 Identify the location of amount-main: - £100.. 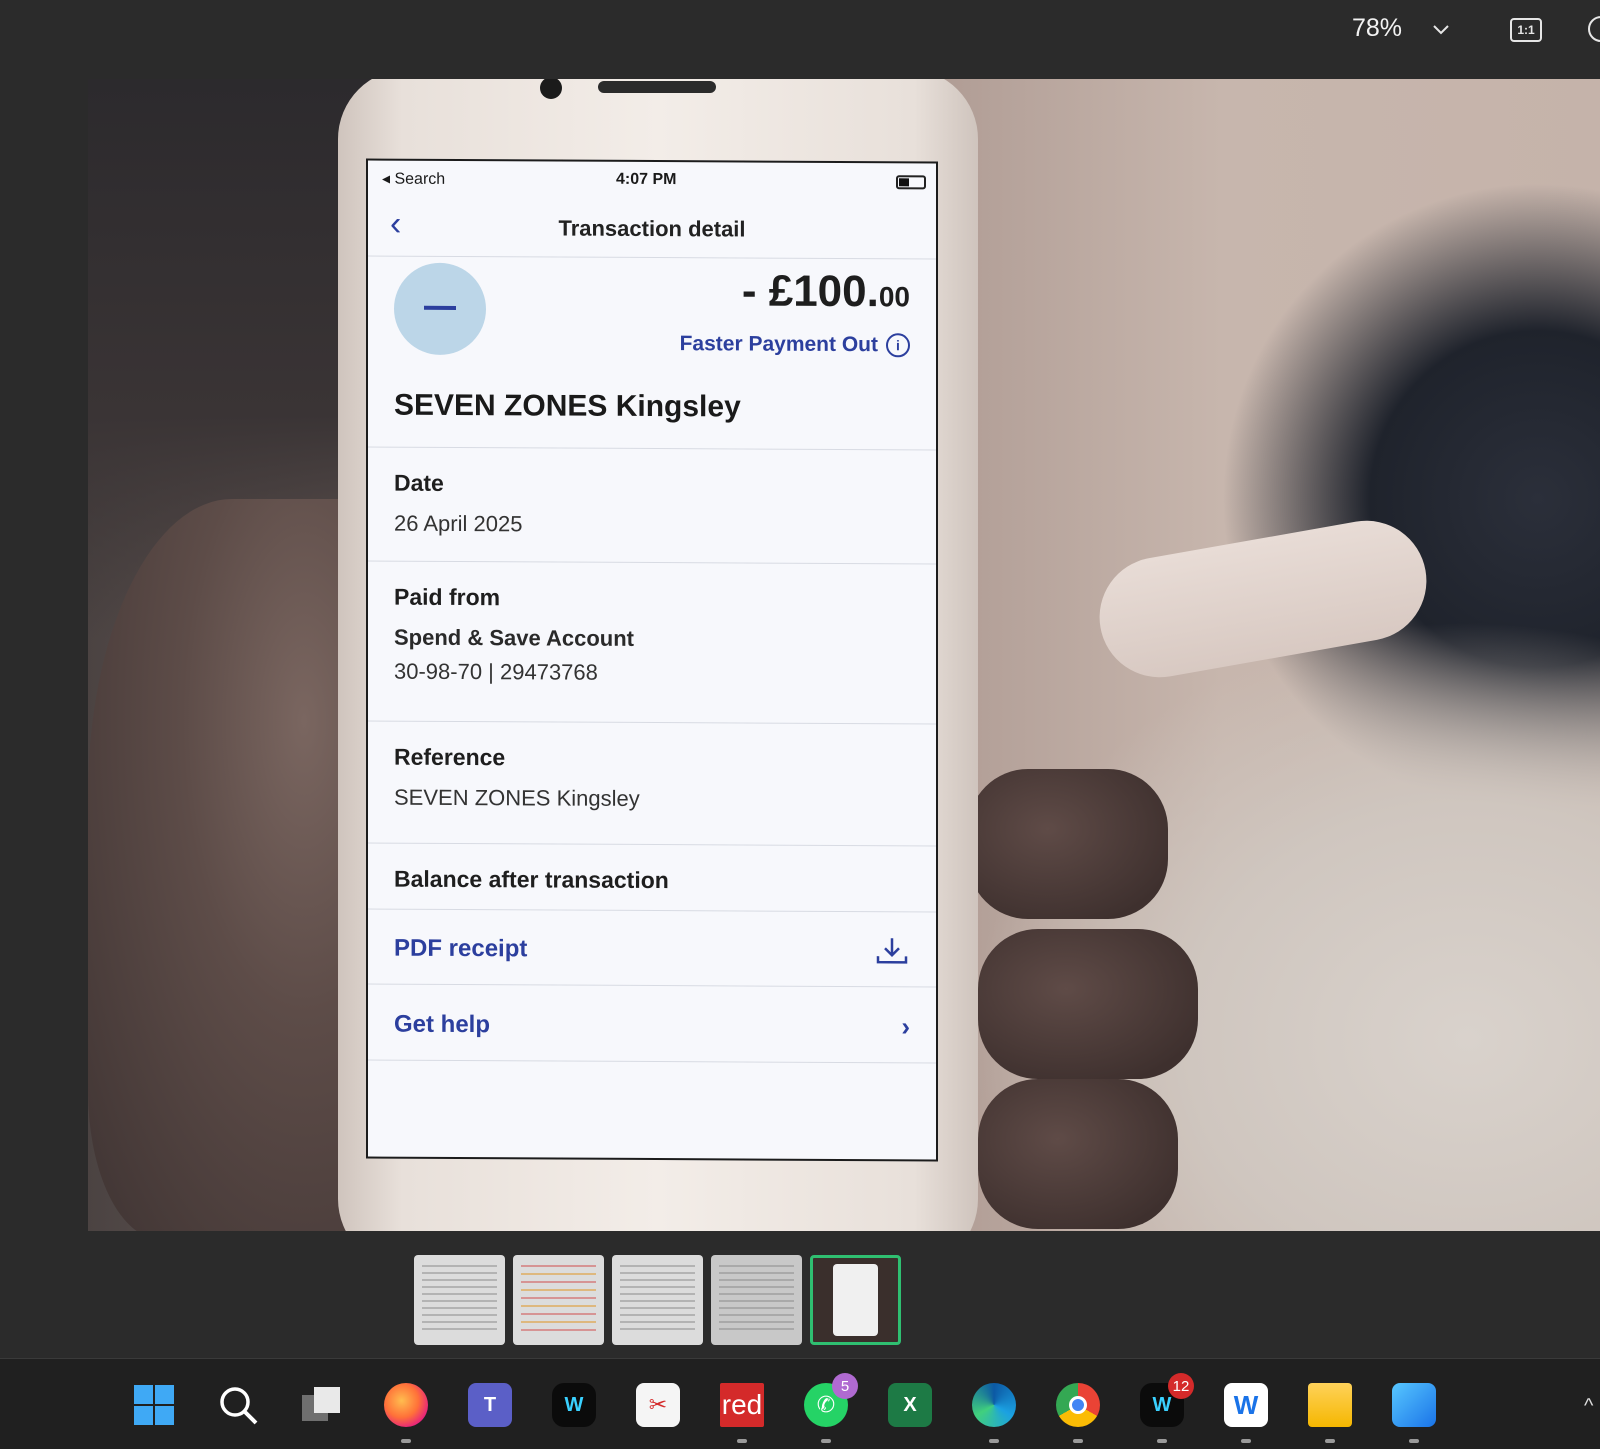
(810, 291).